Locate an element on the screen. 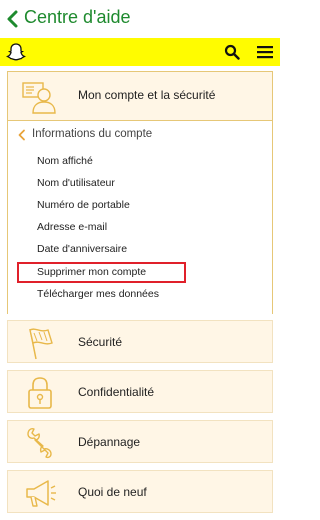 This screenshot has width=320, height=520. account-item-email: Adresse e-mail is located at coordinates (72, 227).